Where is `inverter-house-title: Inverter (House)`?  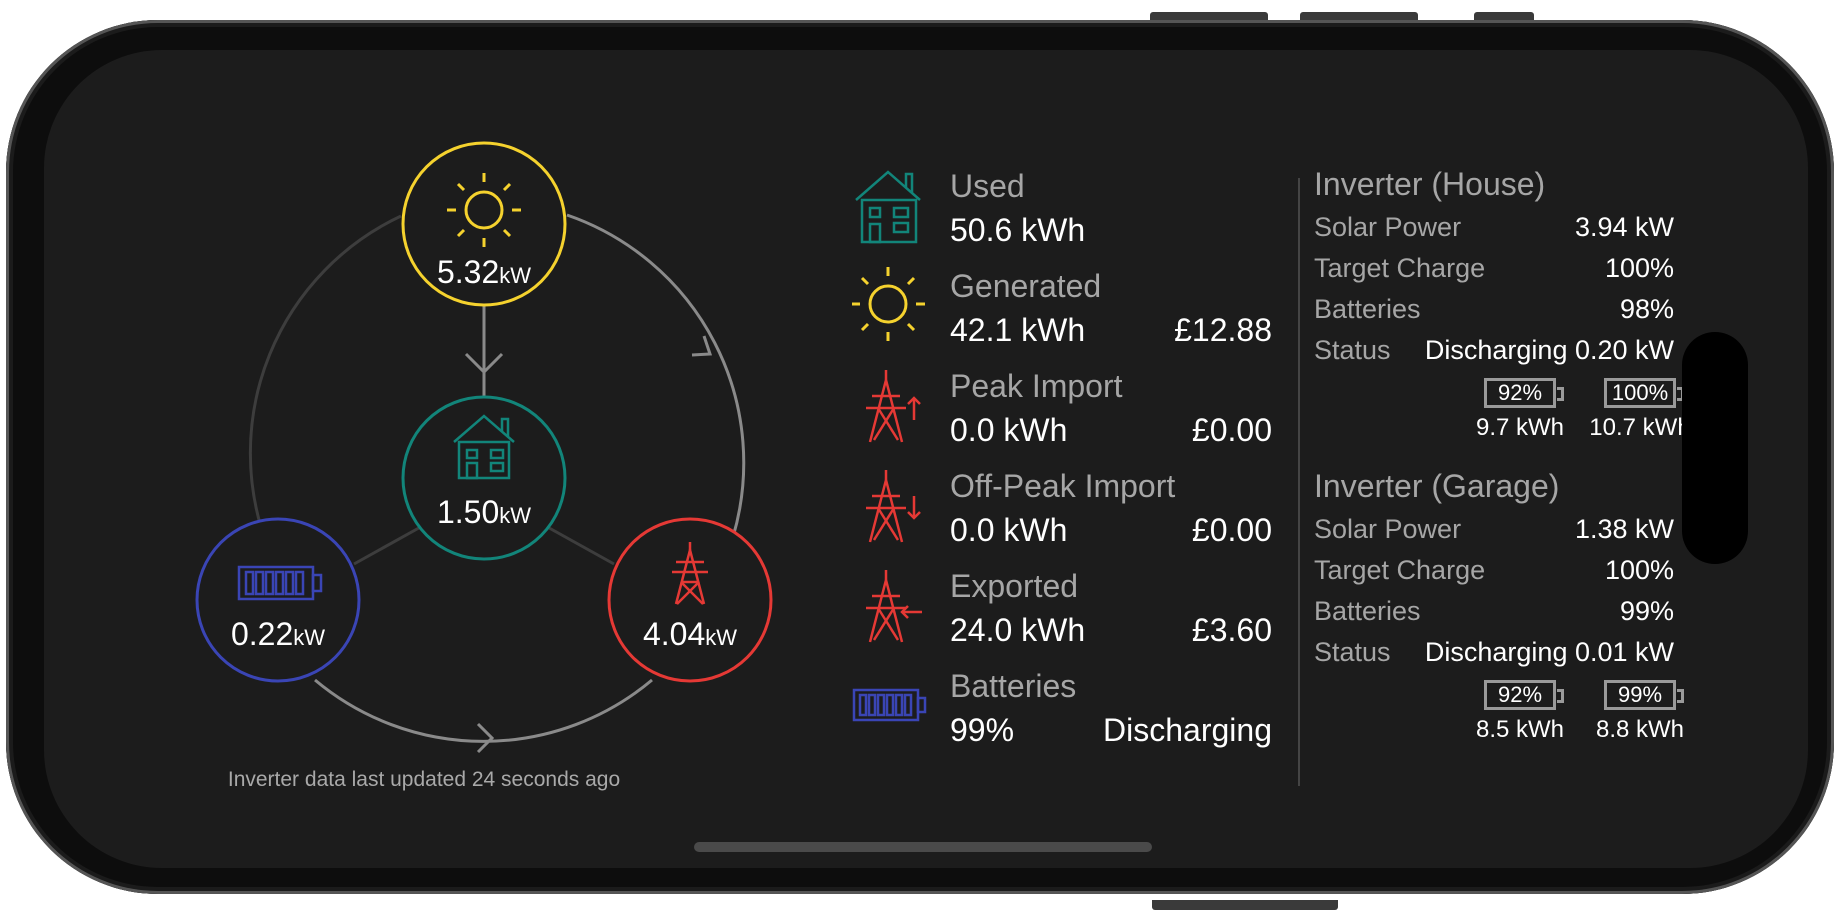
inverter-house-title: Inverter (House) is located at coordinates (1430, 184).